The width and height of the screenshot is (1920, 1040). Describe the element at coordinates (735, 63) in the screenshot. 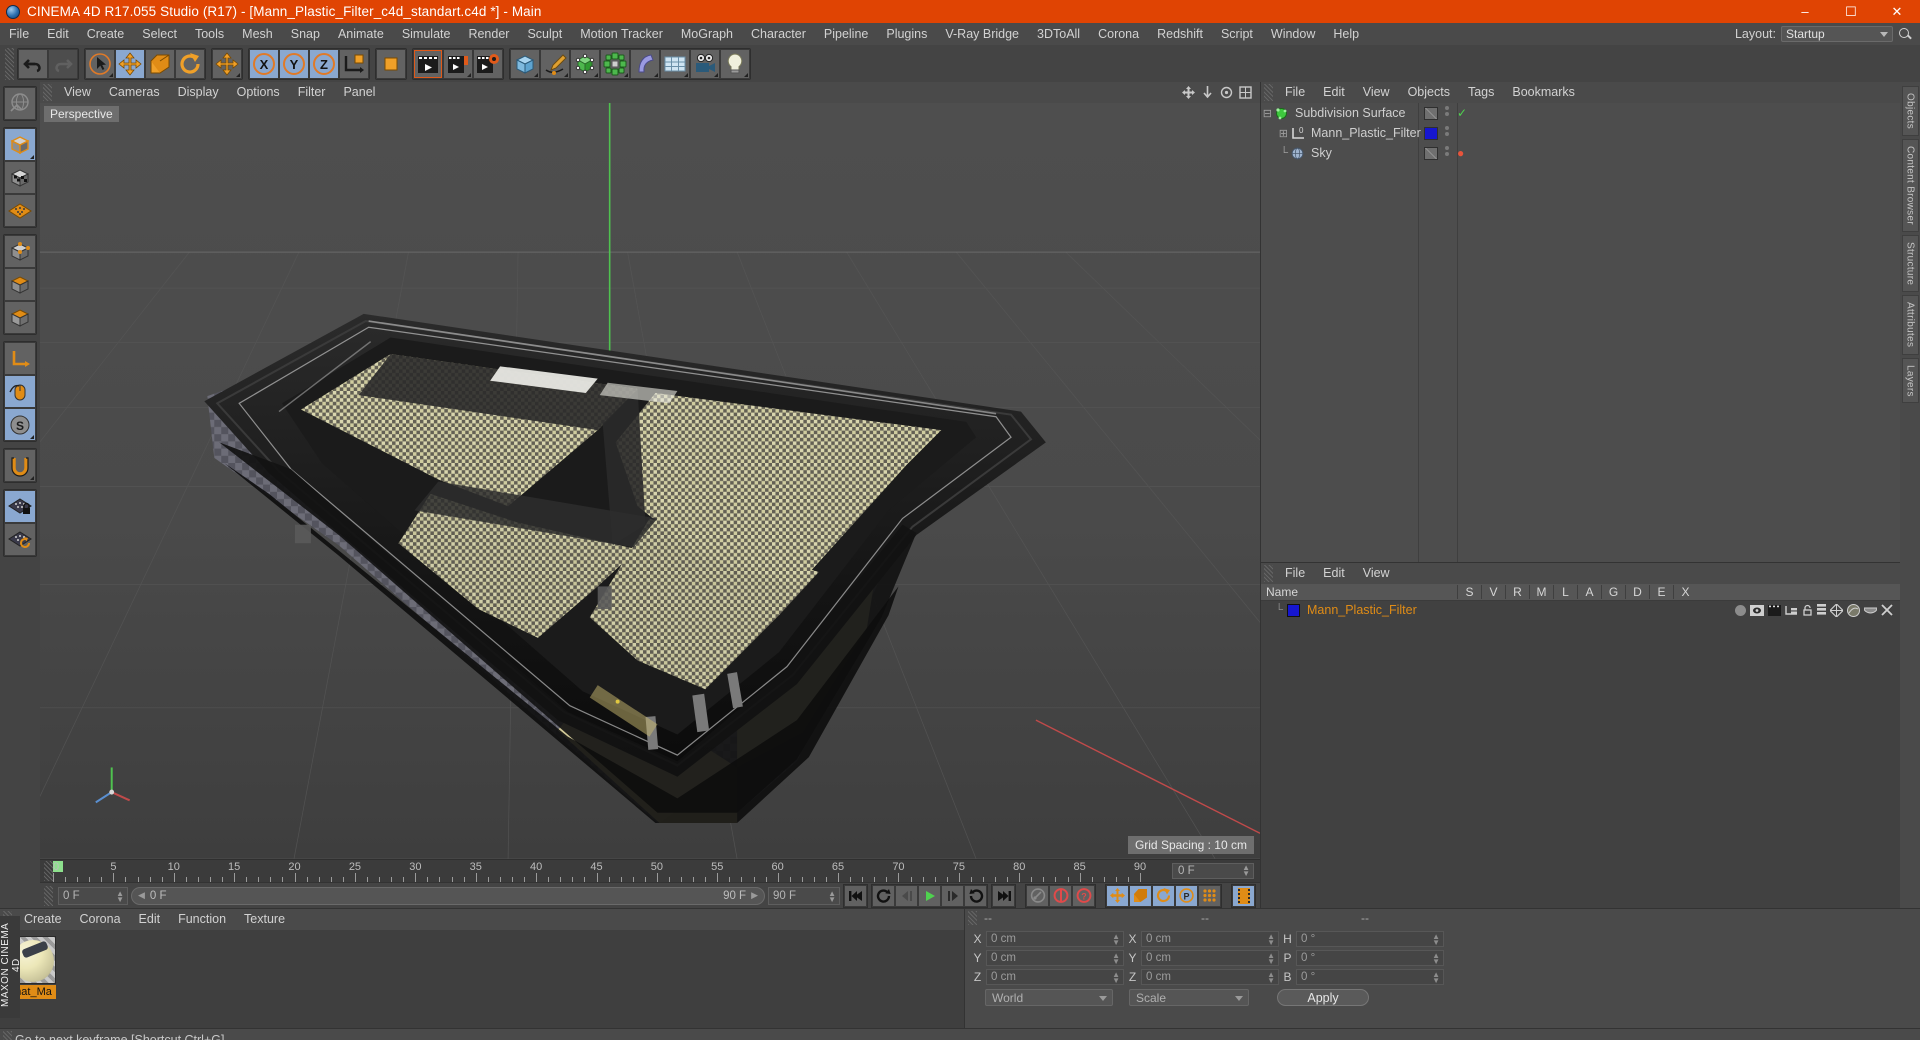

I see `light-button` at that location.